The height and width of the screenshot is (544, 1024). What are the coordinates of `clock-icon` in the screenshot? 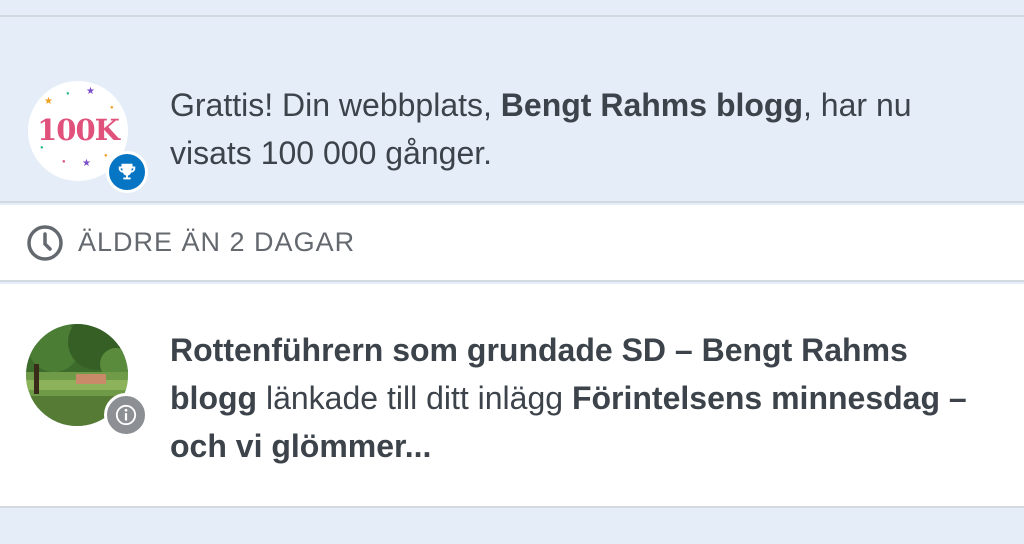 It's located at (45, 243).